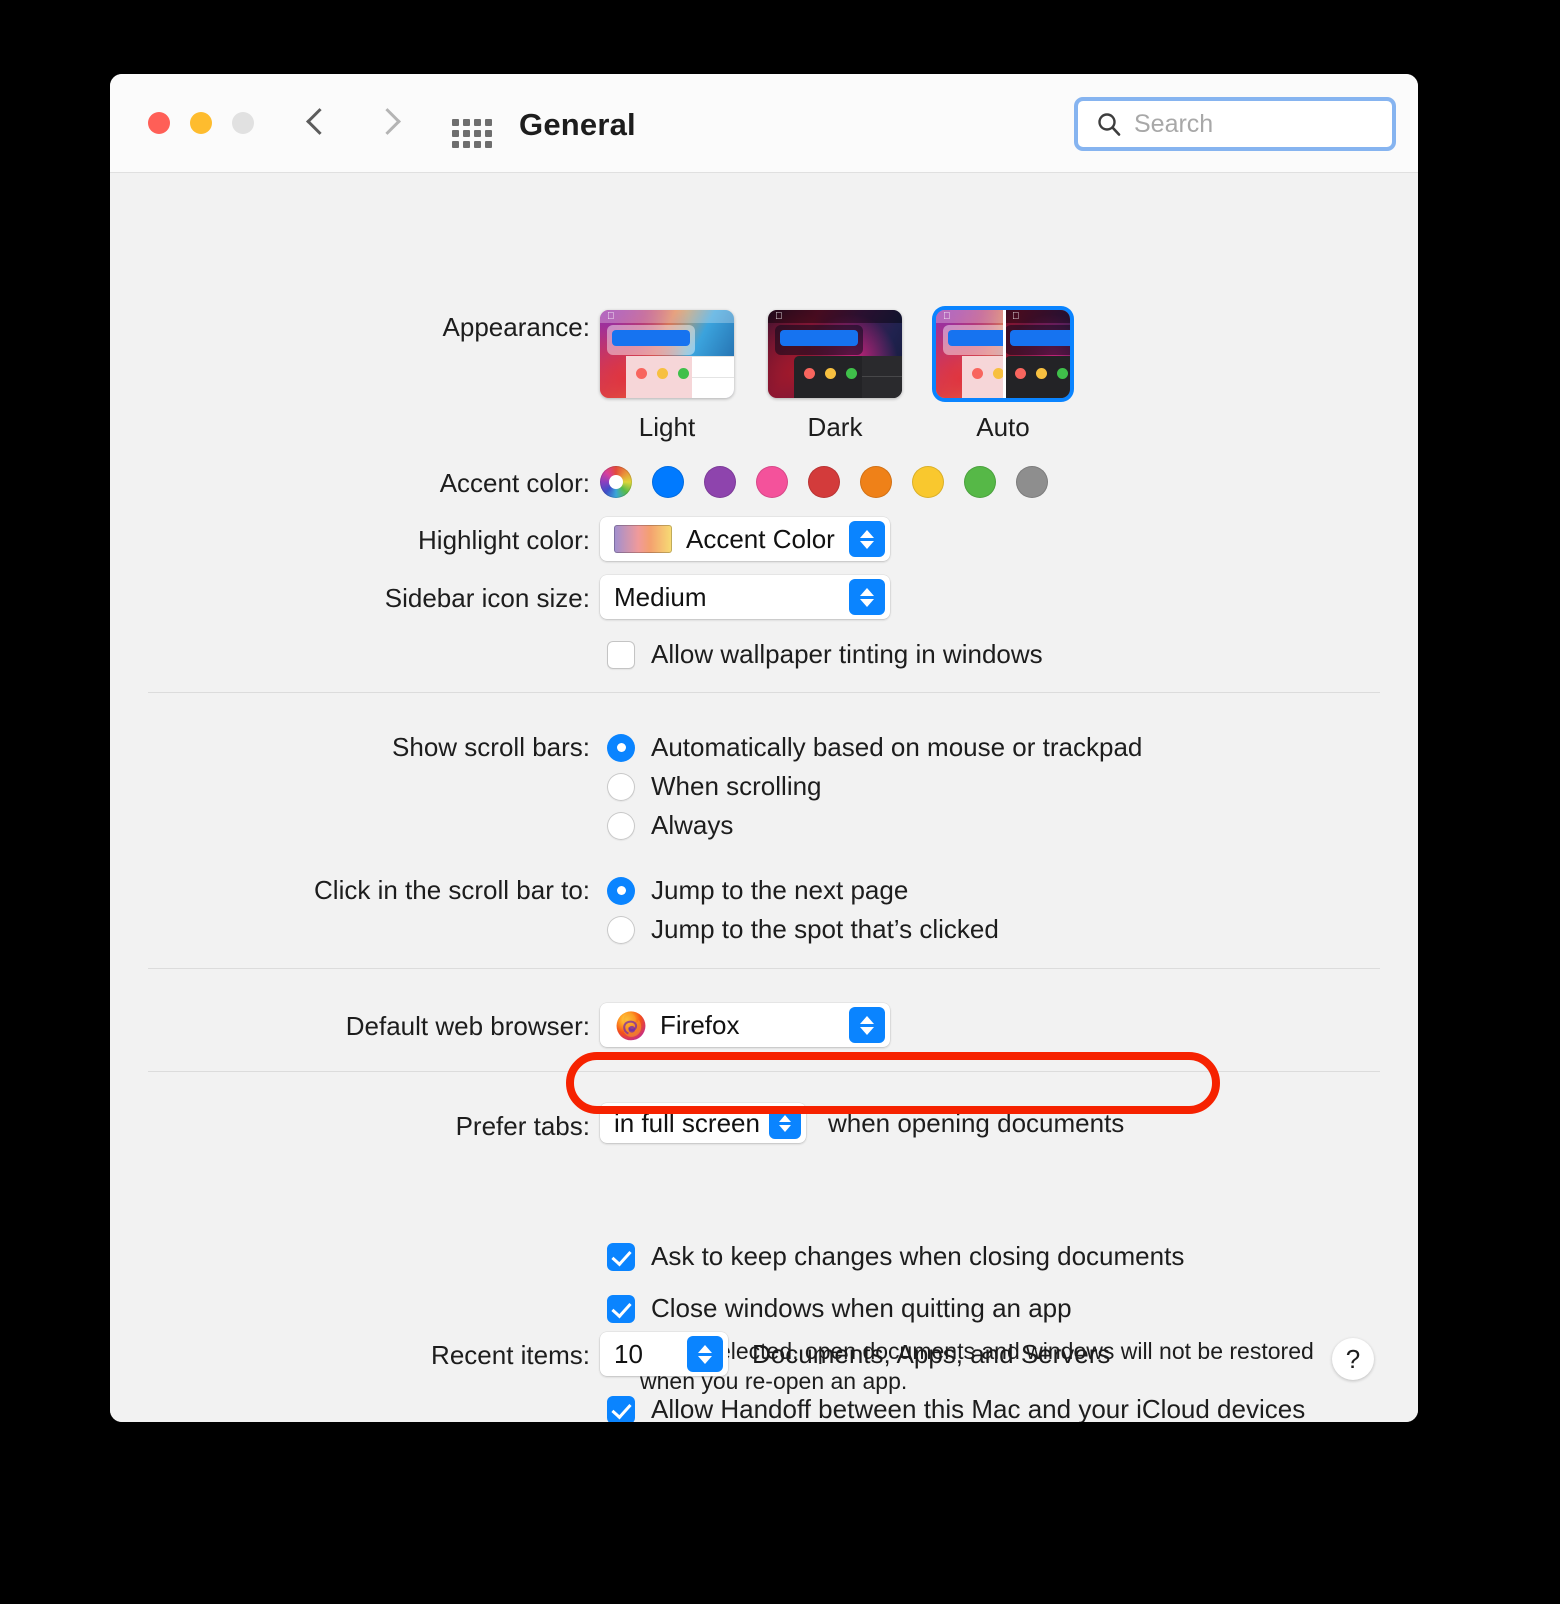 Image resolution: width=1560 pixels, height=1604 pixels. What do you see at coordinates (867, 539) in the screenshot?
I see `highlight-color-stepper-icon` at bounding box center [867, 539].